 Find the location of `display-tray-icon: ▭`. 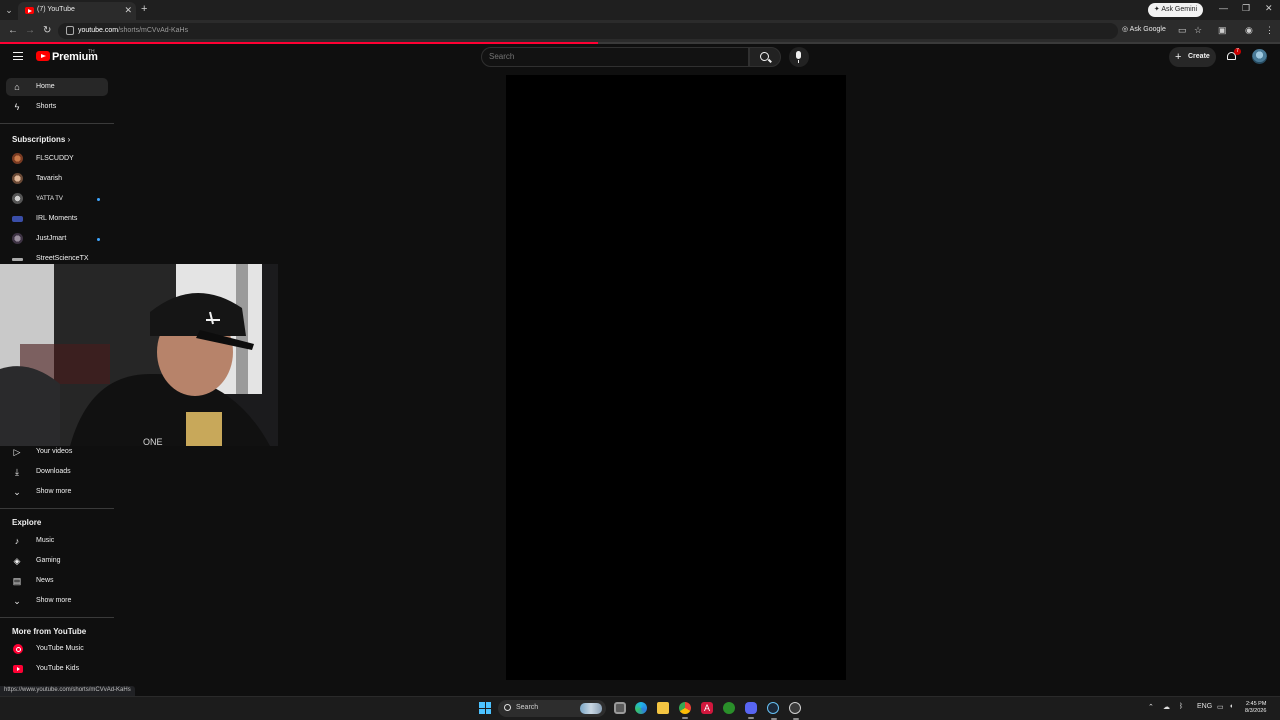

display-tray-icon: ▭ is located at coordinates (1220, 707).